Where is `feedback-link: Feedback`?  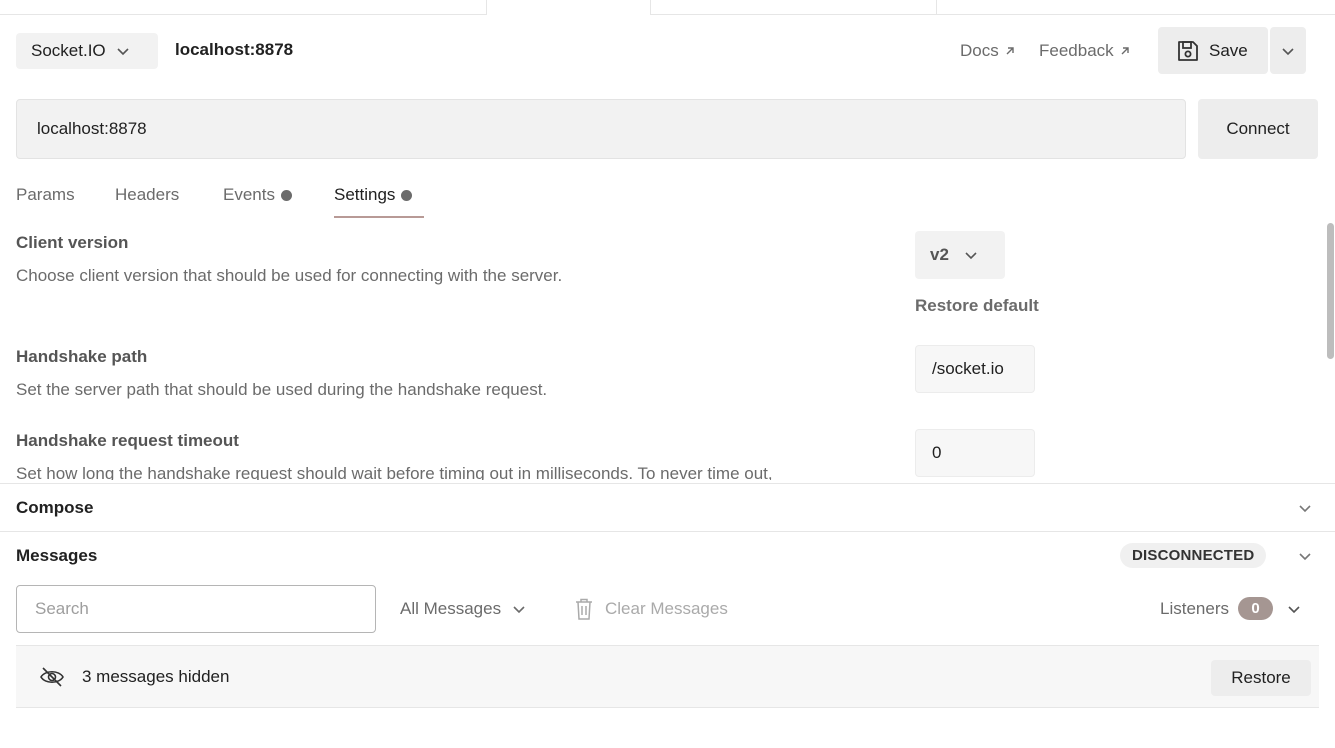 feedback-link: Feedback is located at coordinates (1085, 51).